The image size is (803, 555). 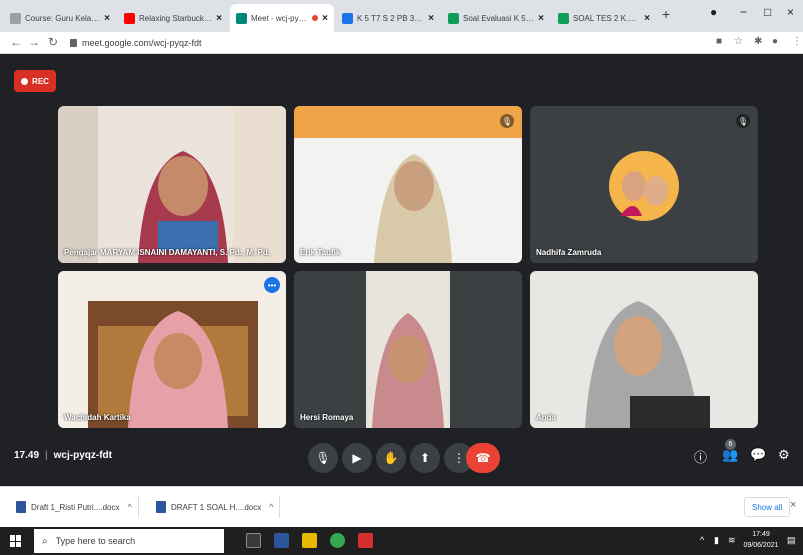 What do you see at coordinates (365, 540) in the screenshot?
I see `pdf-reader-icon` at bounding box center [365, 540].